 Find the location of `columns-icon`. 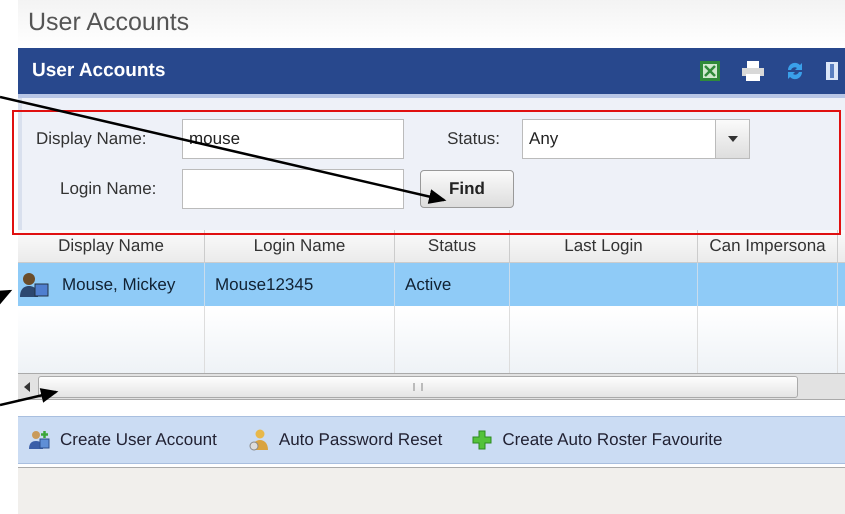

columns-icon is located at coordinates (832, 71).